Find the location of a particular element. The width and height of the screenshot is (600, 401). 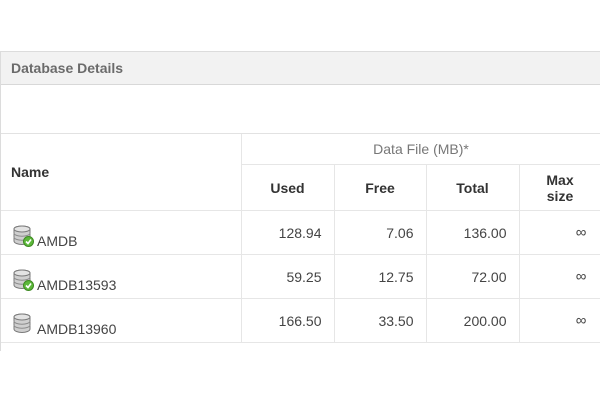

max-size-column-header: Max size is located at coordinates (559, 187).